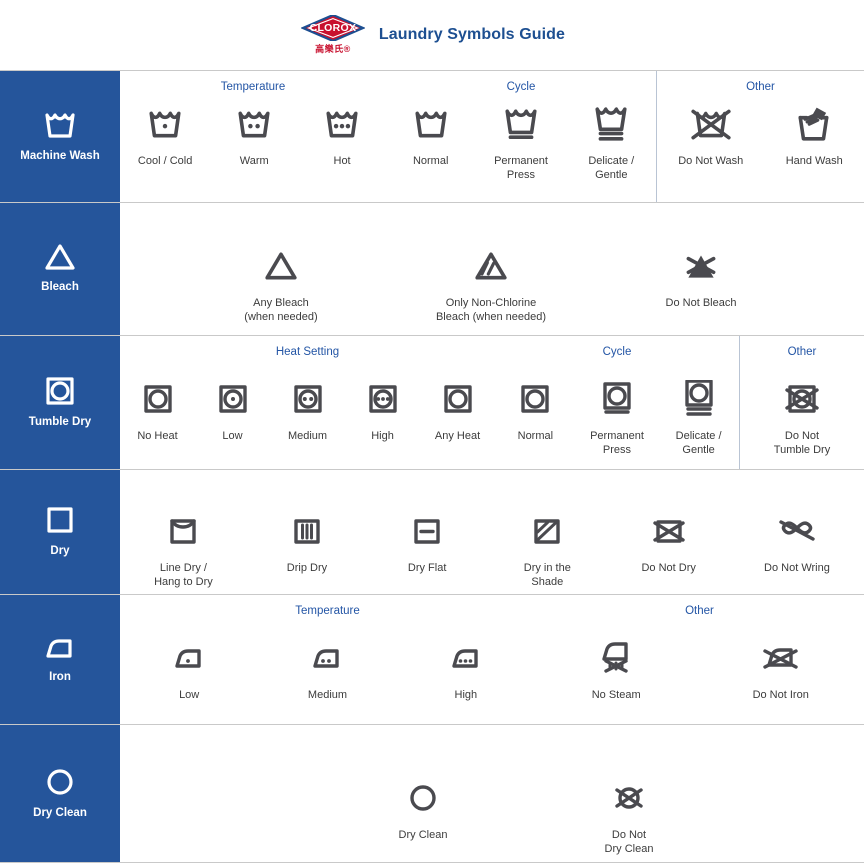 Image resolution: width=864 pixels, height=864 pixels. What do you see at coordinates (797, 542) in the screenshot?
I see `symbol-item: Do Not Wring` at bounding box center [797, 542].